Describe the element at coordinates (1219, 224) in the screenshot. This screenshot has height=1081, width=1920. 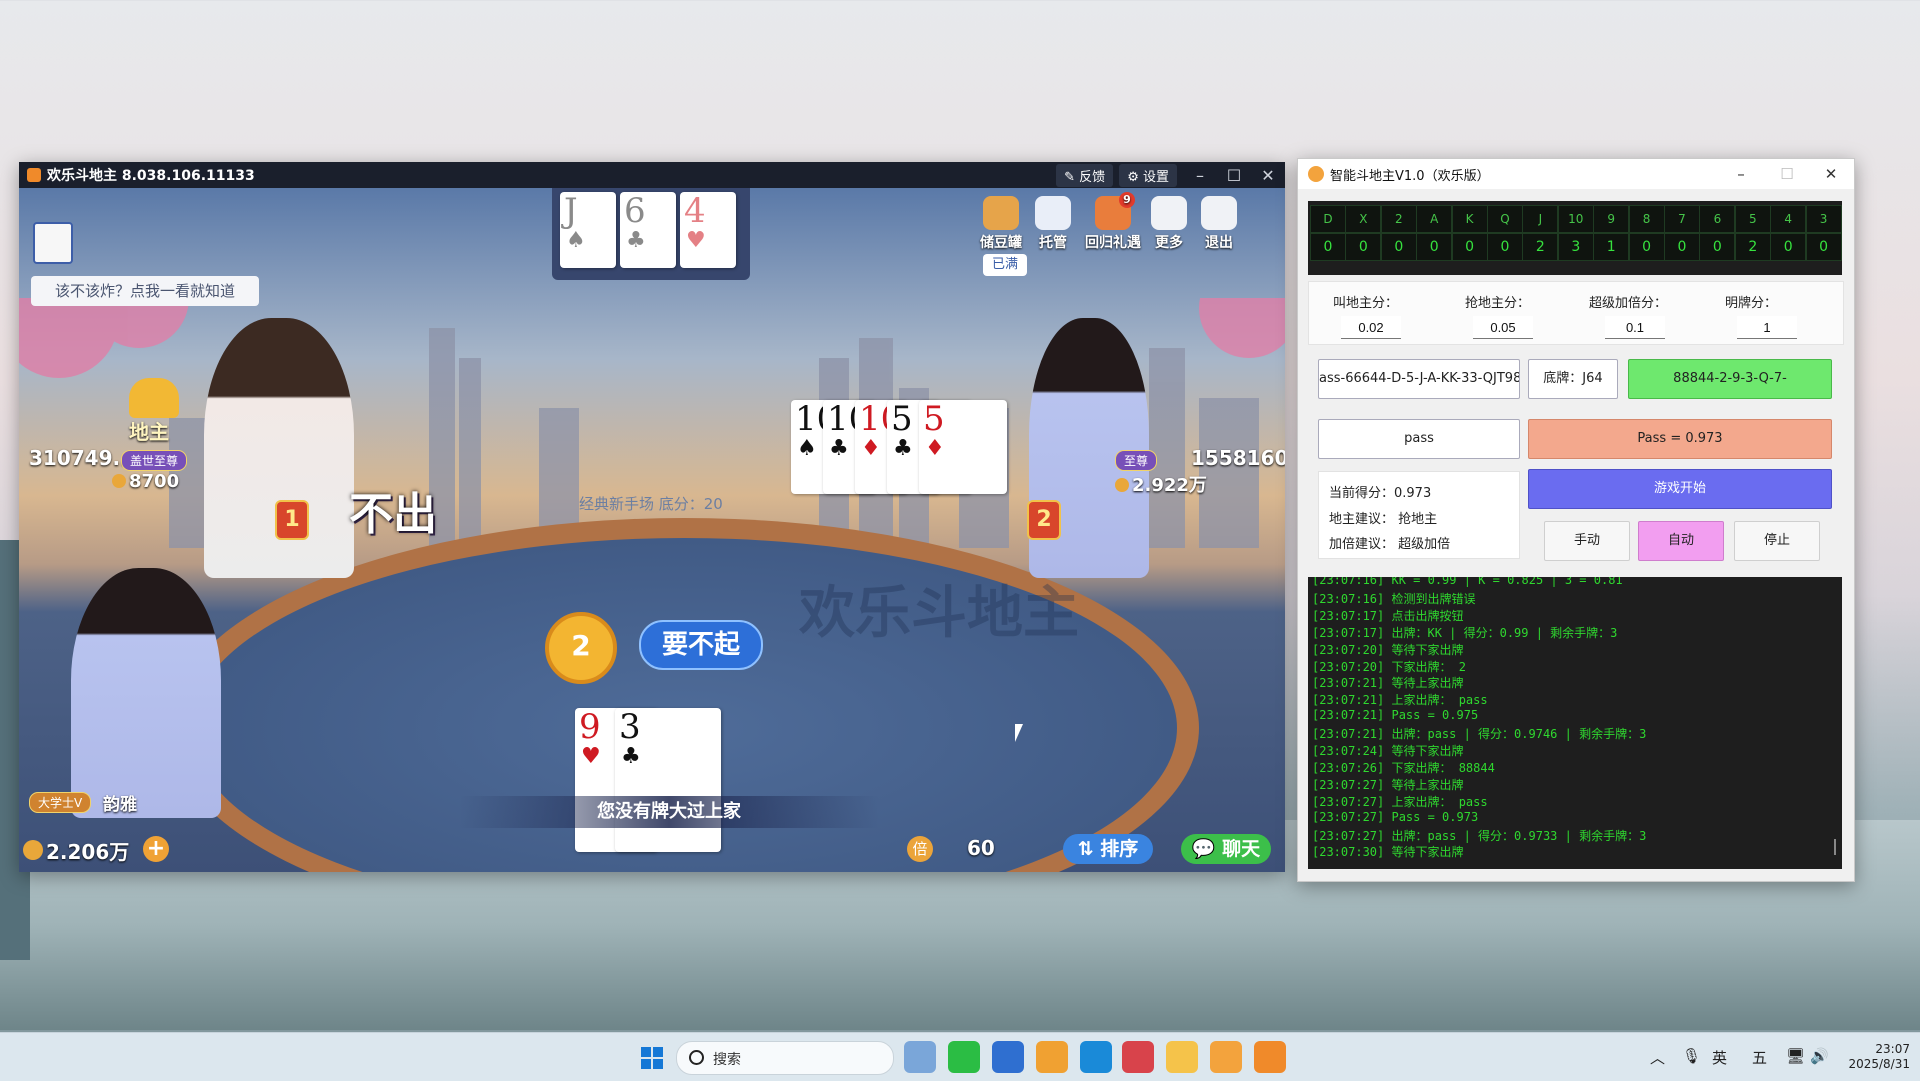
I see `exit-button: 退出` at that location.